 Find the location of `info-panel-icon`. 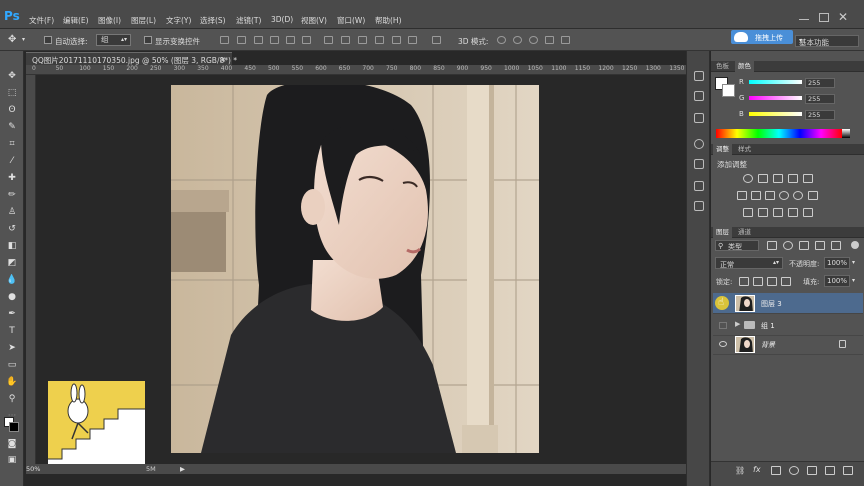

info-panel-icon is located at coordinates (699, 118).